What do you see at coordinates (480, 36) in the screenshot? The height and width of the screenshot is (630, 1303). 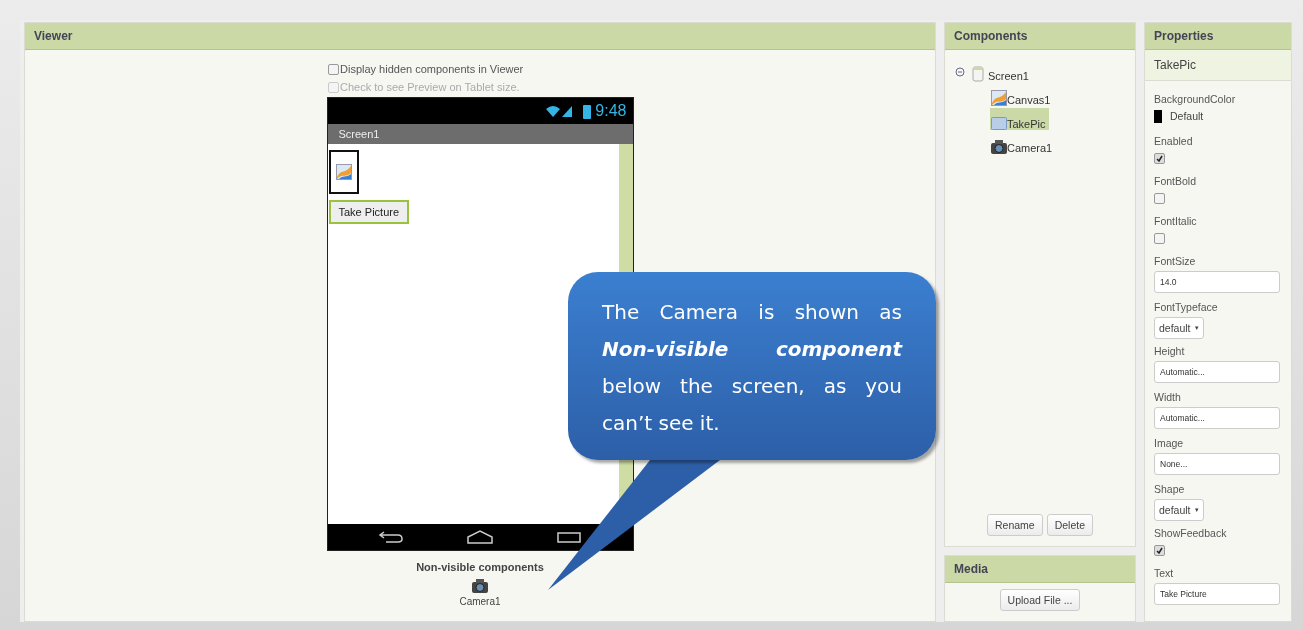 I see `panel-header: Viewer` at bounding box center [480, 36].